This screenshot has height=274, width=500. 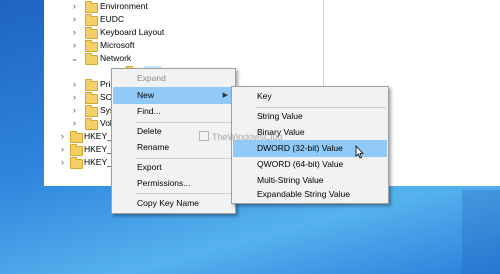 I want to click on menu-item-label: Key, so click(x=264, y=96).